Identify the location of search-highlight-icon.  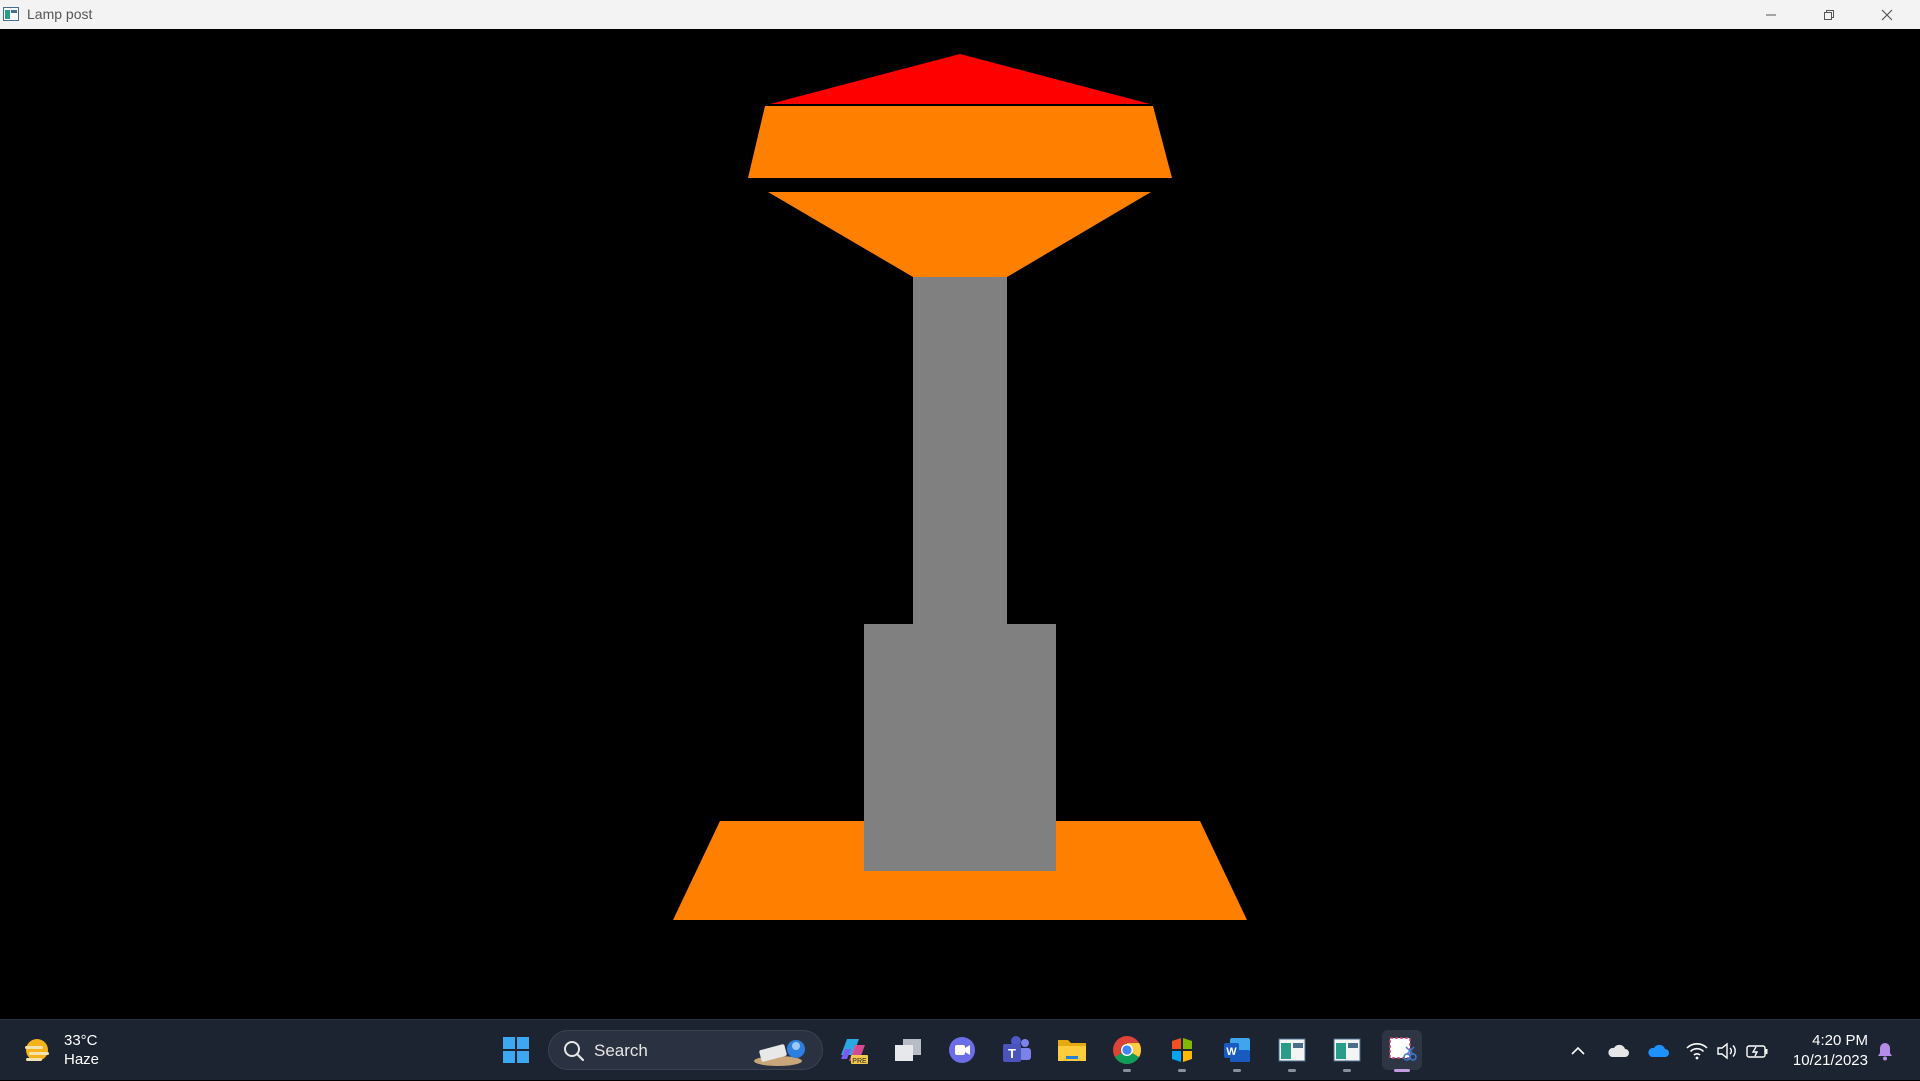
(779, 1053).